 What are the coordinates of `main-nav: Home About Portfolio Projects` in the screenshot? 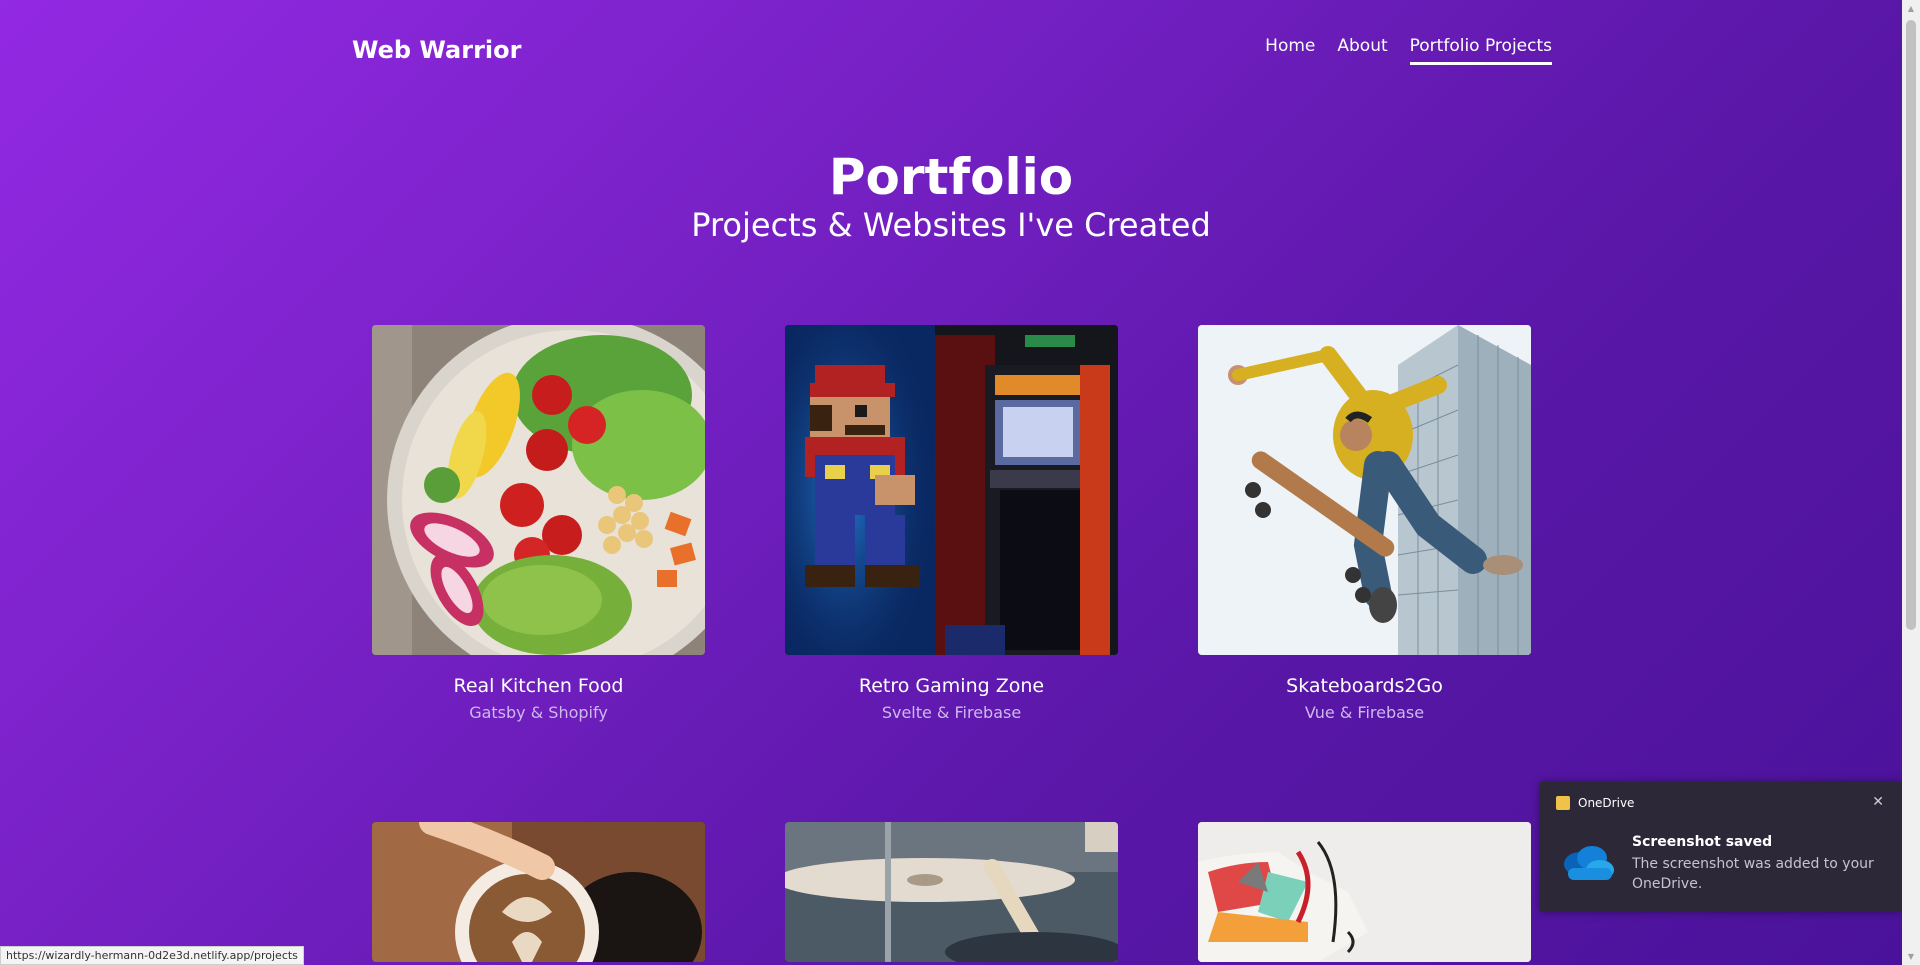 It's located at (1408, 50).